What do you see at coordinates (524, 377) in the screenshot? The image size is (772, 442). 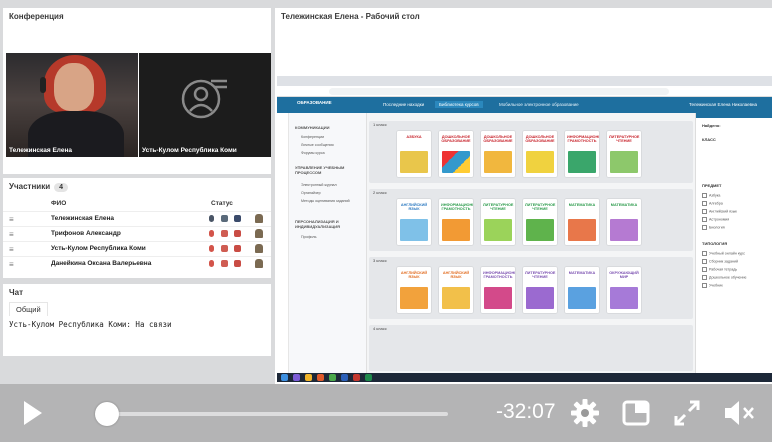 I see `windows-taskbar` at bounding box center [524, 377].